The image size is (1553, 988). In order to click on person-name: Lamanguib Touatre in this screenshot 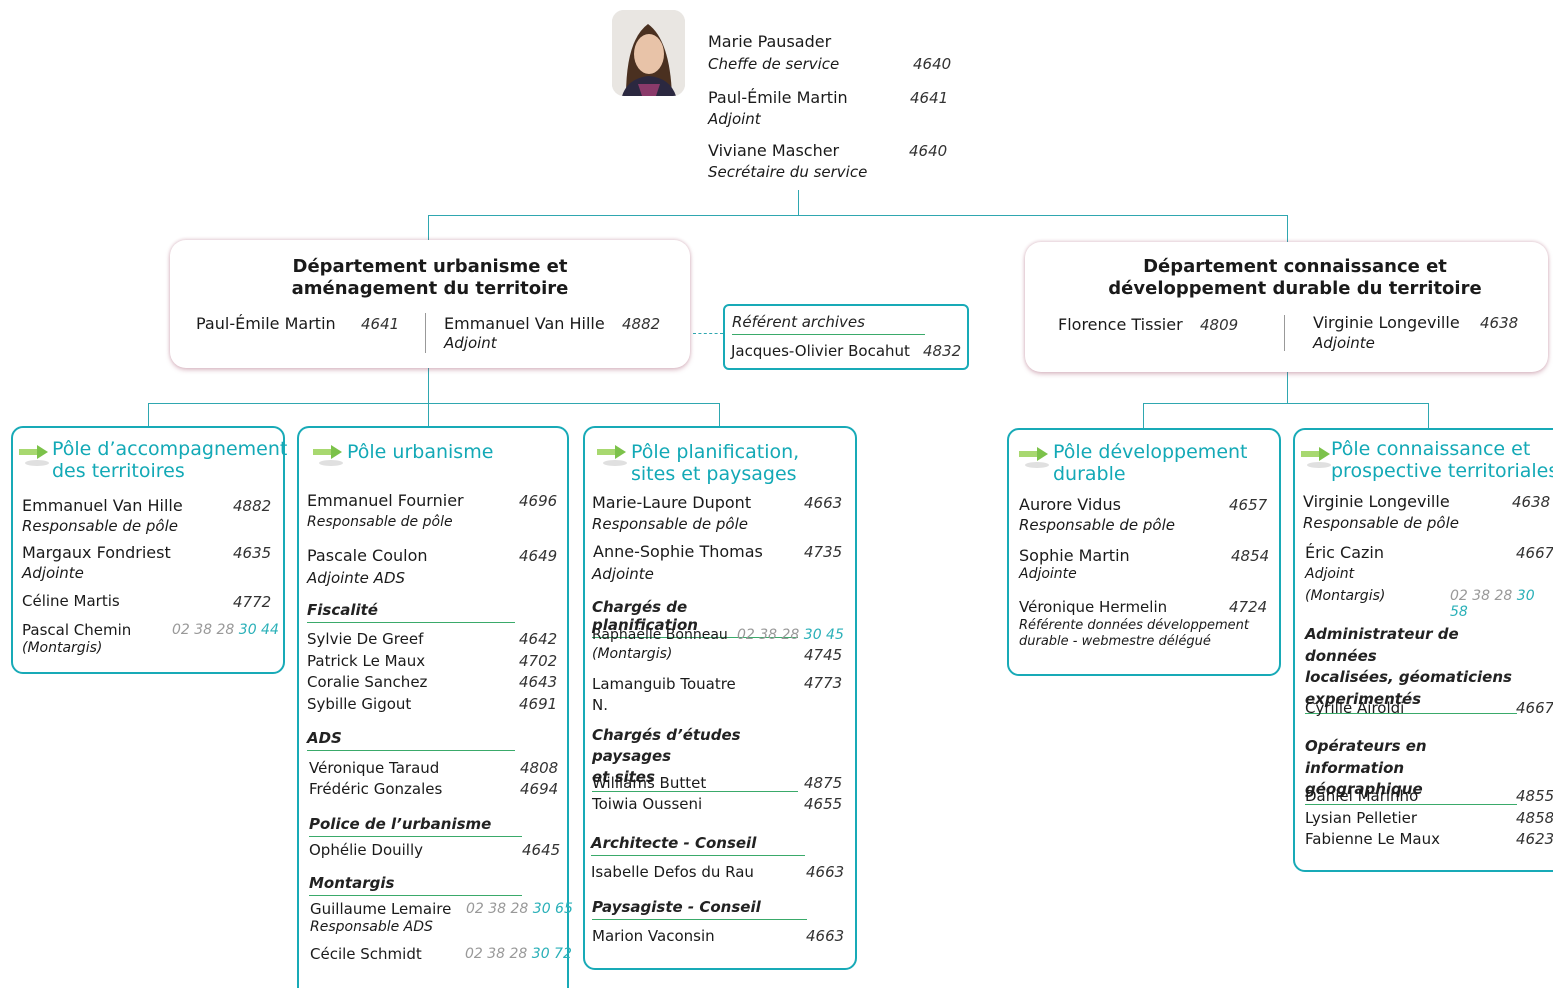, I will do `click(664, 684)`.